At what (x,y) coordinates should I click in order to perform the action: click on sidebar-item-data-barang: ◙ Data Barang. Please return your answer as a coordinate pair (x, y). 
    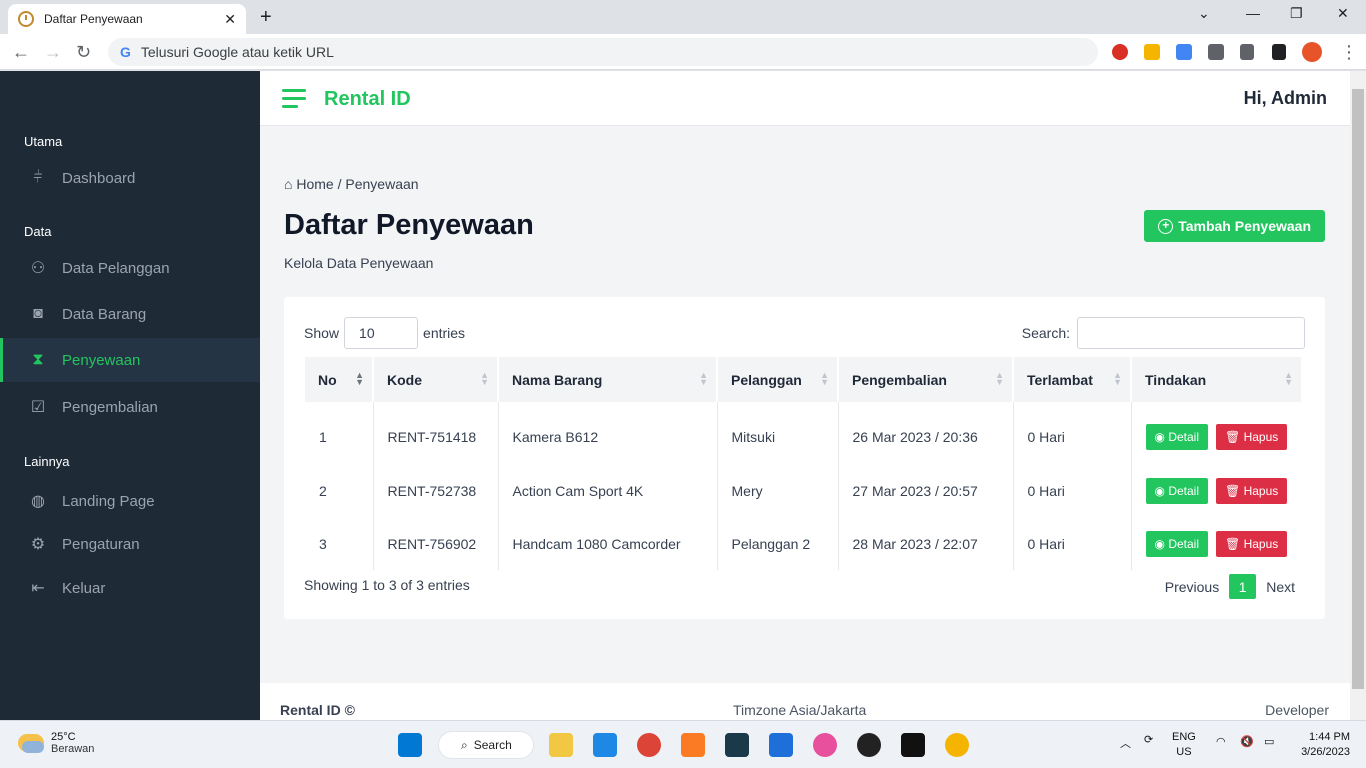
    Looking at the image, I should click on (130, 314).